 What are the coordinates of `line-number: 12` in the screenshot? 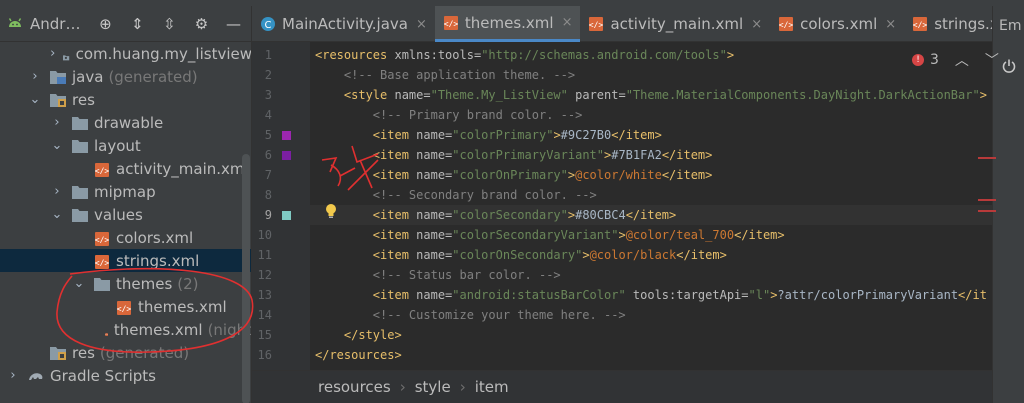 It's located at (264, 275).